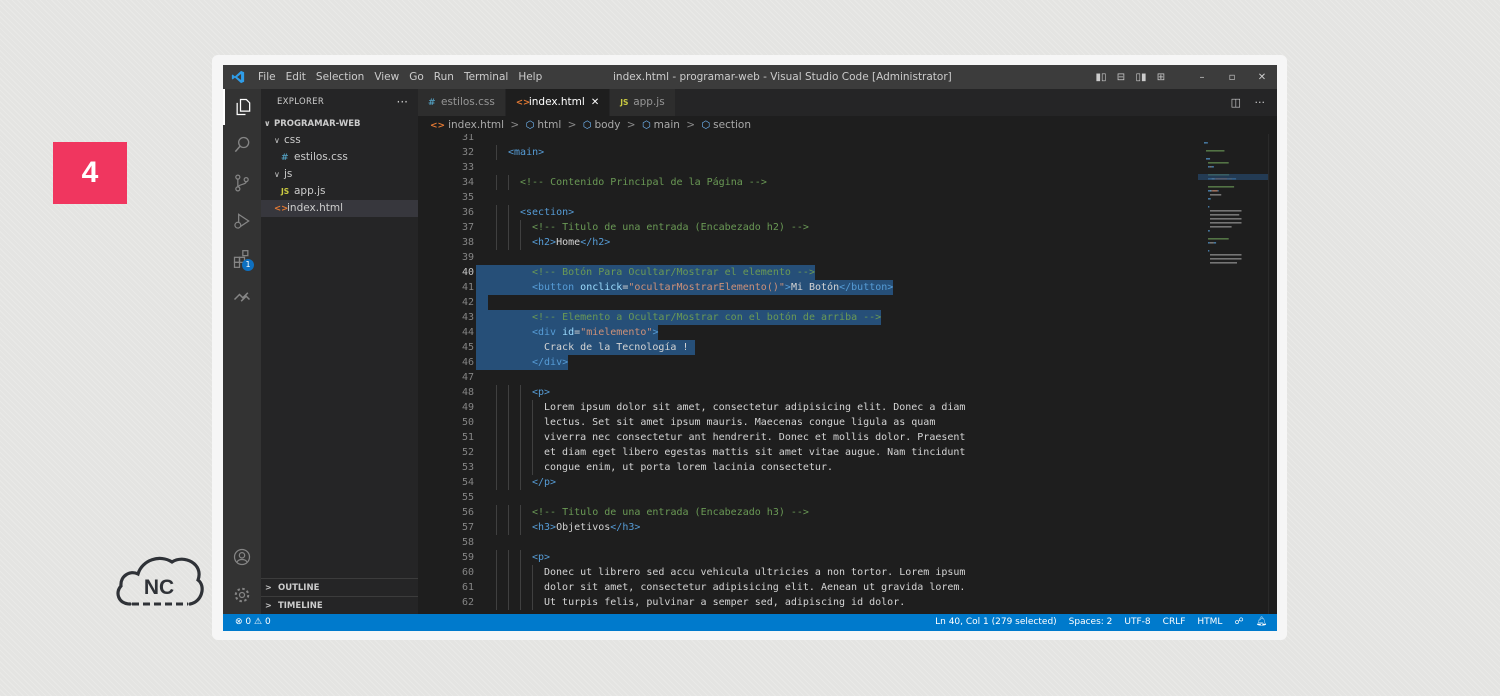 This screenshot has width=1500, height=696. I want to click on split-editor-icon: ◫, so click(1236, 102).